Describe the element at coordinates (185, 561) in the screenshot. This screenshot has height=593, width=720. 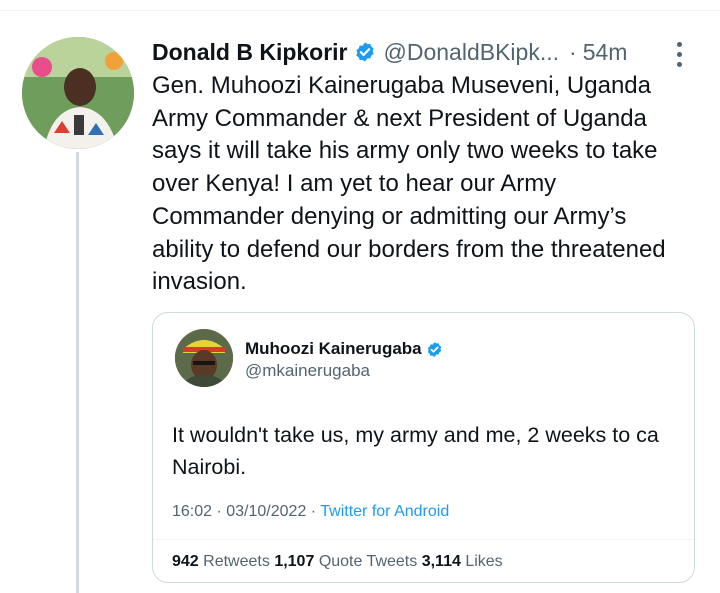
I see `retweets-count: 942` at that location.